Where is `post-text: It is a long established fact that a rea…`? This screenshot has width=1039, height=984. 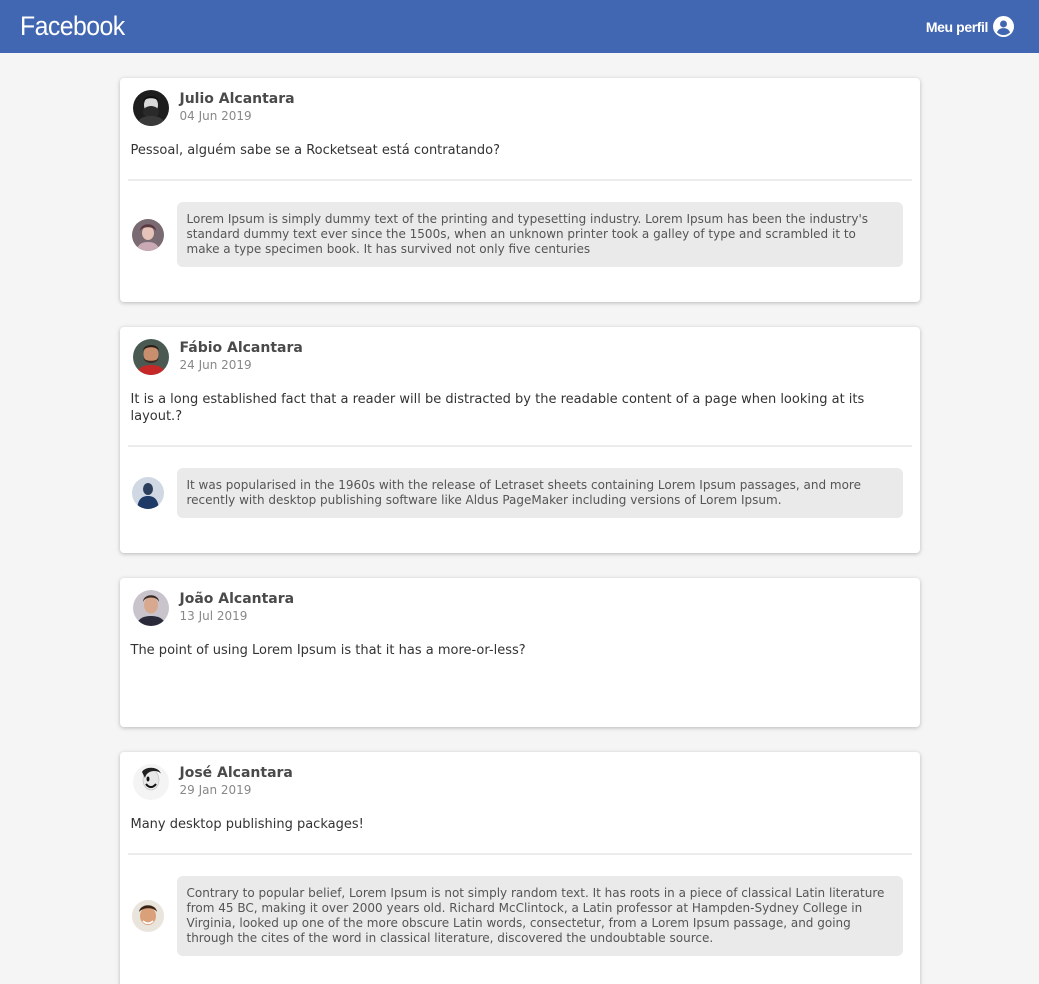
post-text: It is a long established fact that a rea… is located at coordinates (497, 408).